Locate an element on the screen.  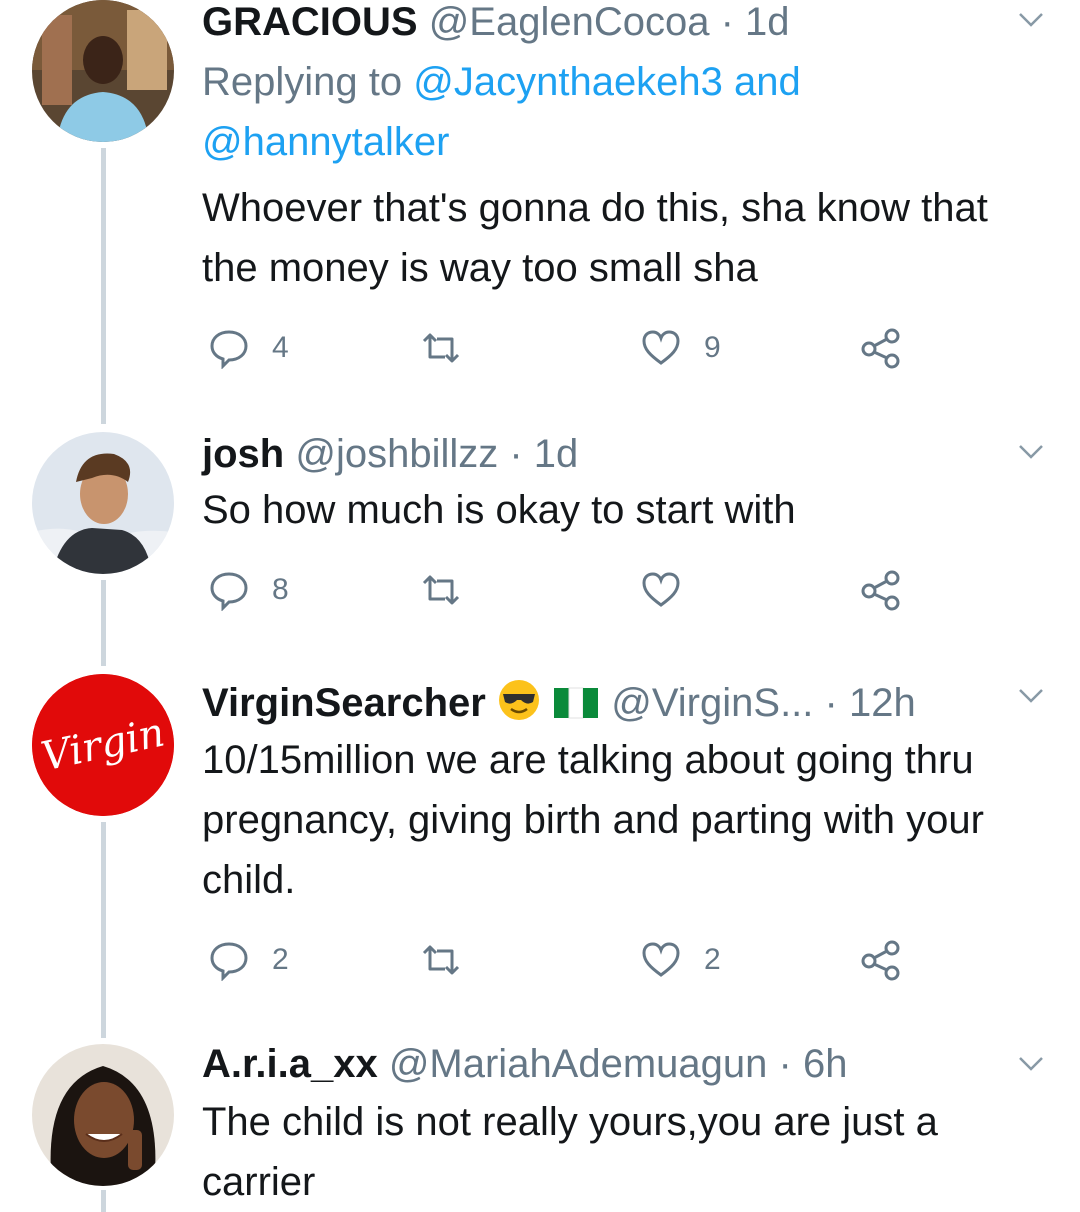
tweet-header: VirginSearcher @VirginS... · 12h is located at coordinates (559, 701).